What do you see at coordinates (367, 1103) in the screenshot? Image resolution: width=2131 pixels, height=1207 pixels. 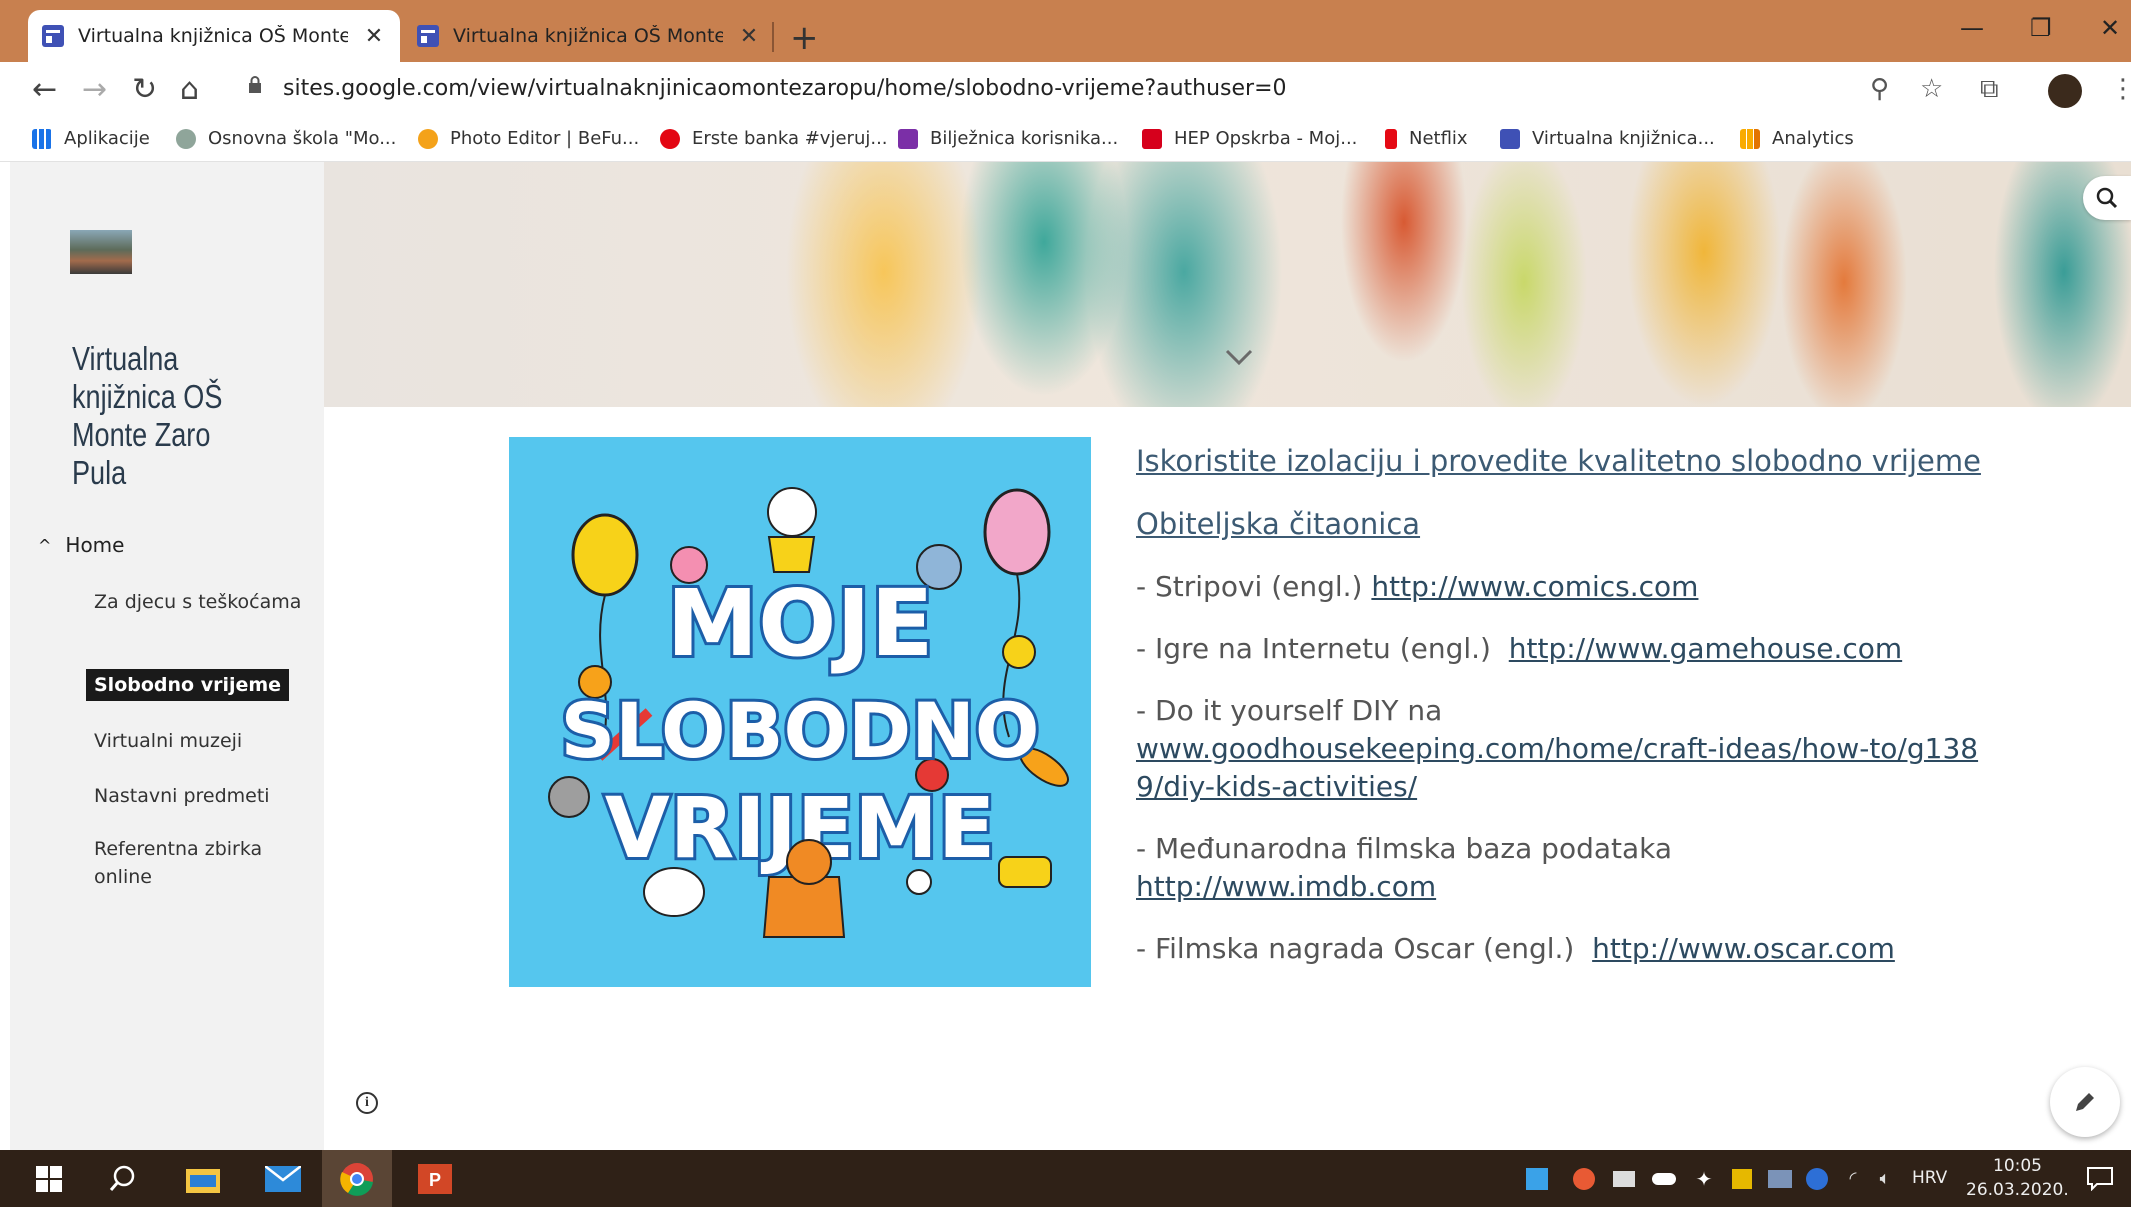 I see `info-icon: i` at bounding box center [367, 1103].